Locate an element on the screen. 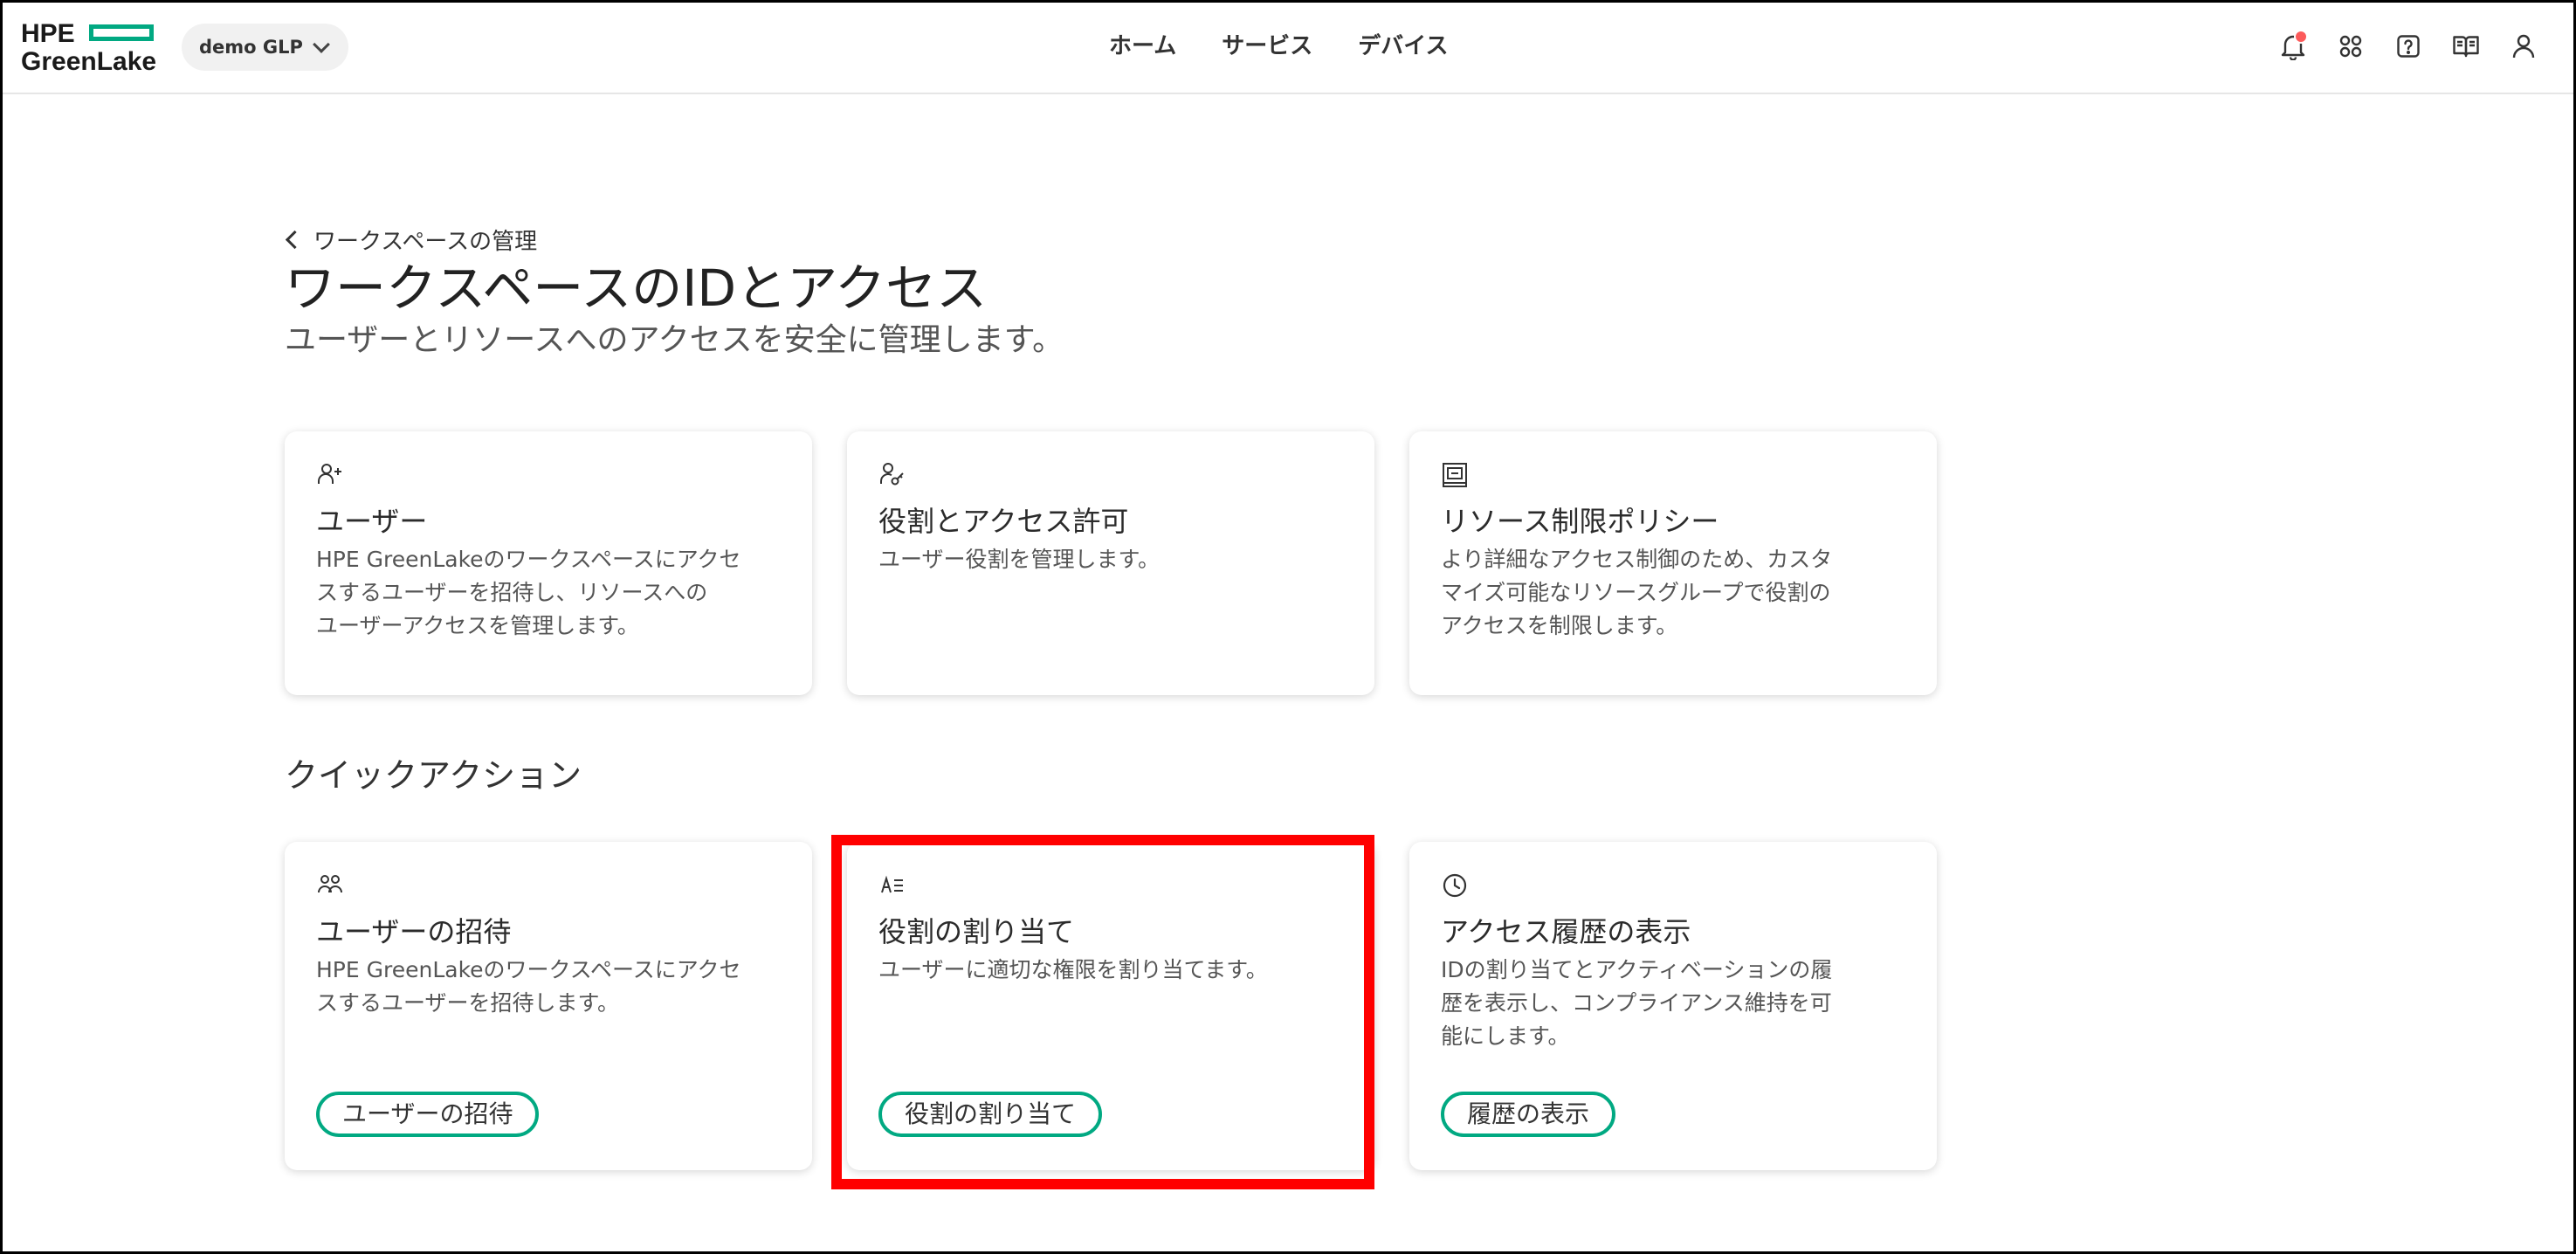  book-icon is located at coordinates (2466, 47).